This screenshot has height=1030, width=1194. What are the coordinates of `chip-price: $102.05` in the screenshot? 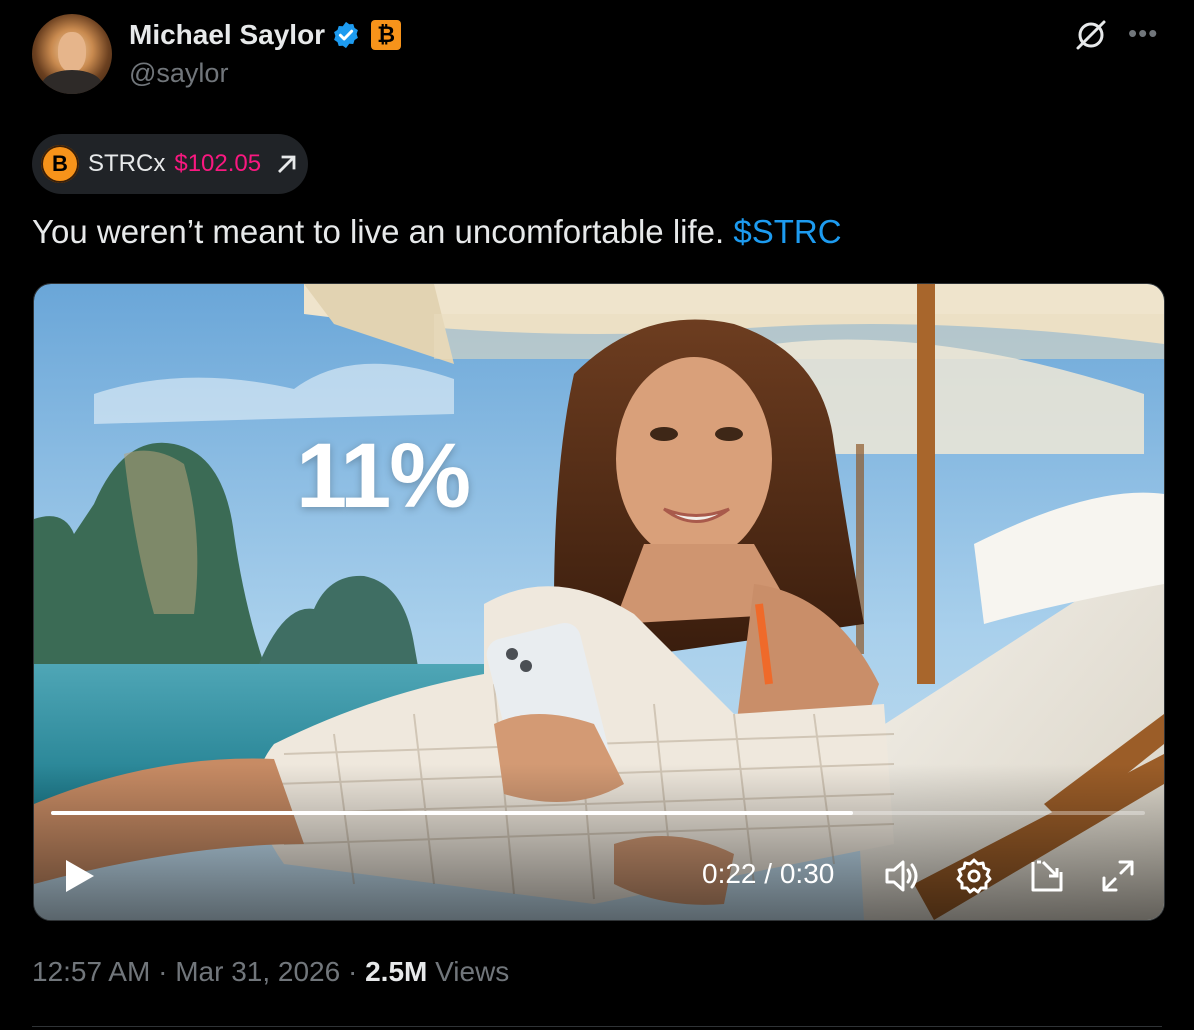 It's located at (218, 163).